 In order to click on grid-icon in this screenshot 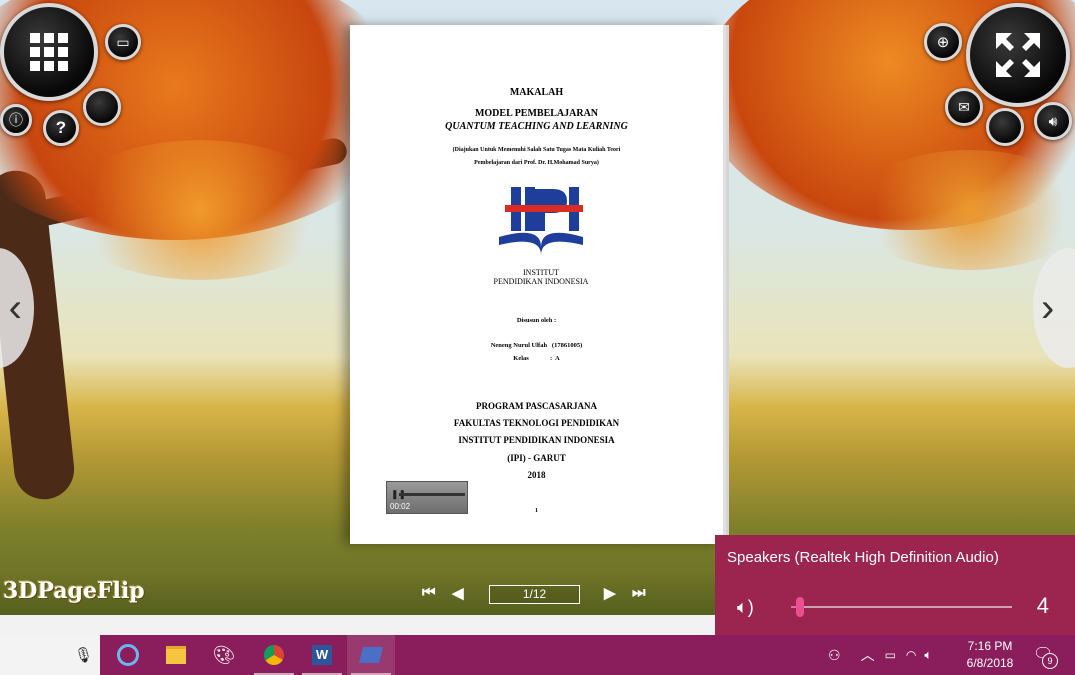, I will do `click(49, 52)`.